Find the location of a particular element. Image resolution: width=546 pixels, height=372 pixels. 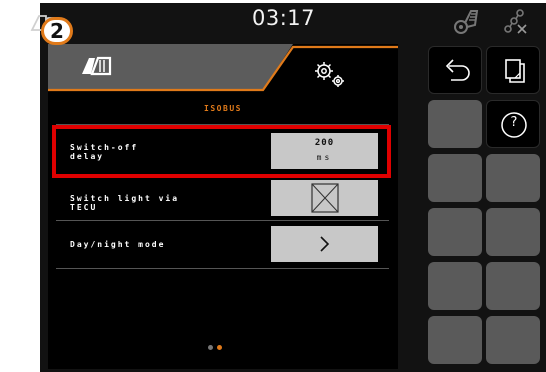

help-button: ? is located at coordinates (513, 124).